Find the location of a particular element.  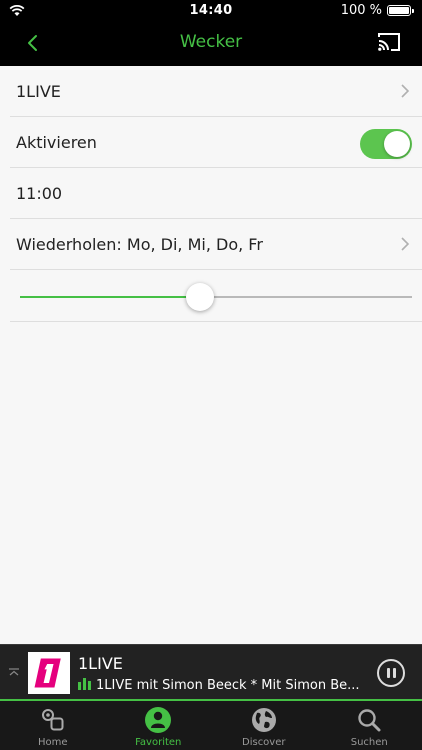

tab-search-label: Suchen is located at coordinates (369, 742).